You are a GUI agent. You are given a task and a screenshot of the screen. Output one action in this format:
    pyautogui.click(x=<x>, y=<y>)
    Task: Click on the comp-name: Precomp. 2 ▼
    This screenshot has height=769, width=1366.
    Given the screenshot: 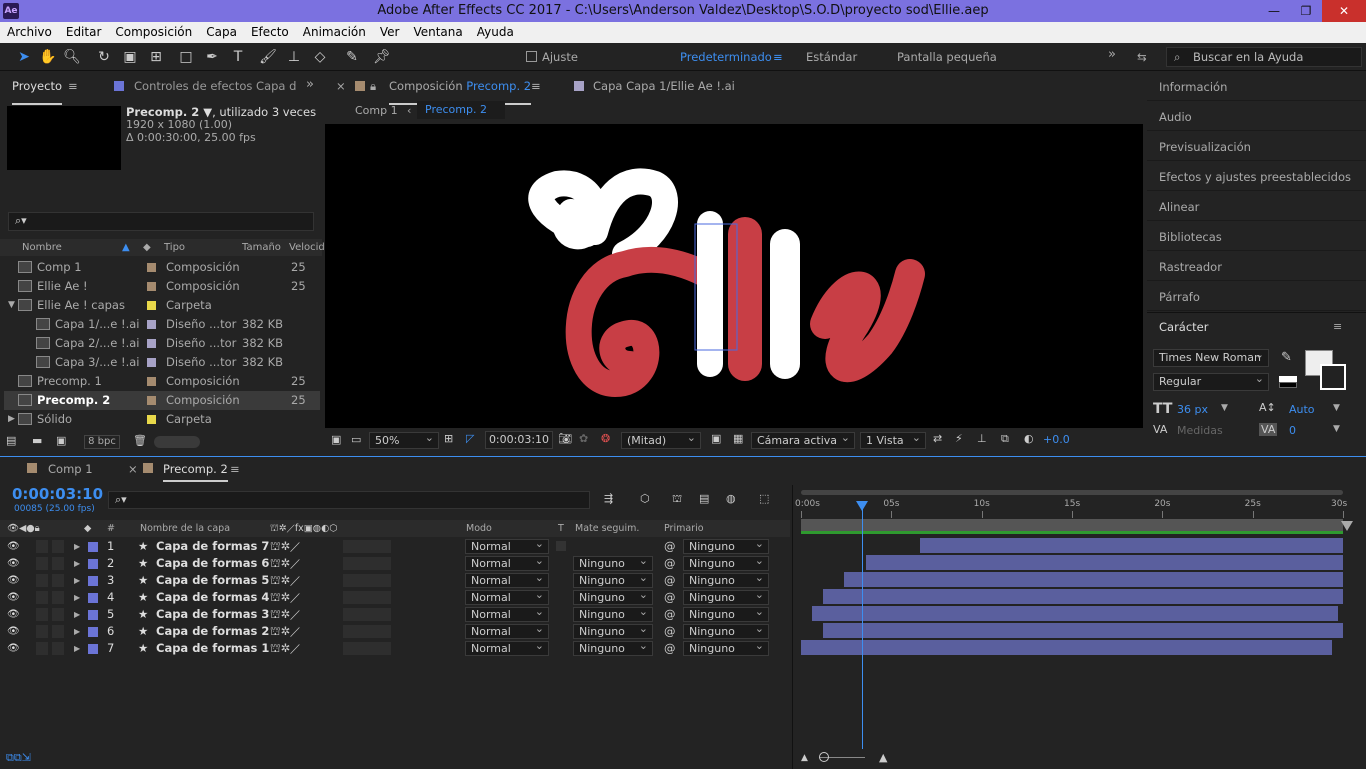 What is the action you would take?
    pyautogui.click(x=169, y=112)
    